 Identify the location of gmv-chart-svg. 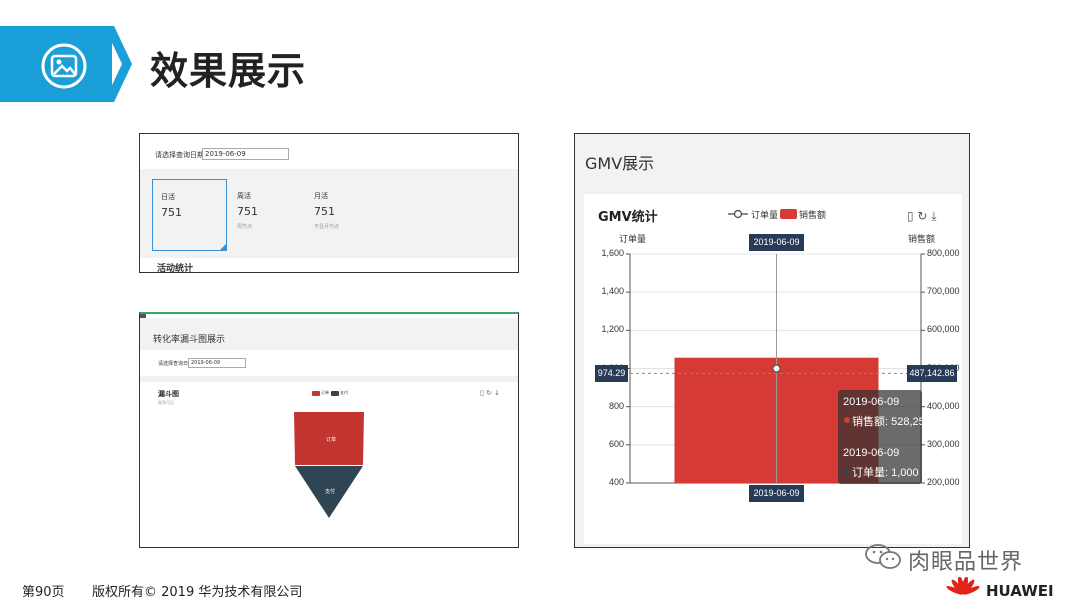
(775, 368).